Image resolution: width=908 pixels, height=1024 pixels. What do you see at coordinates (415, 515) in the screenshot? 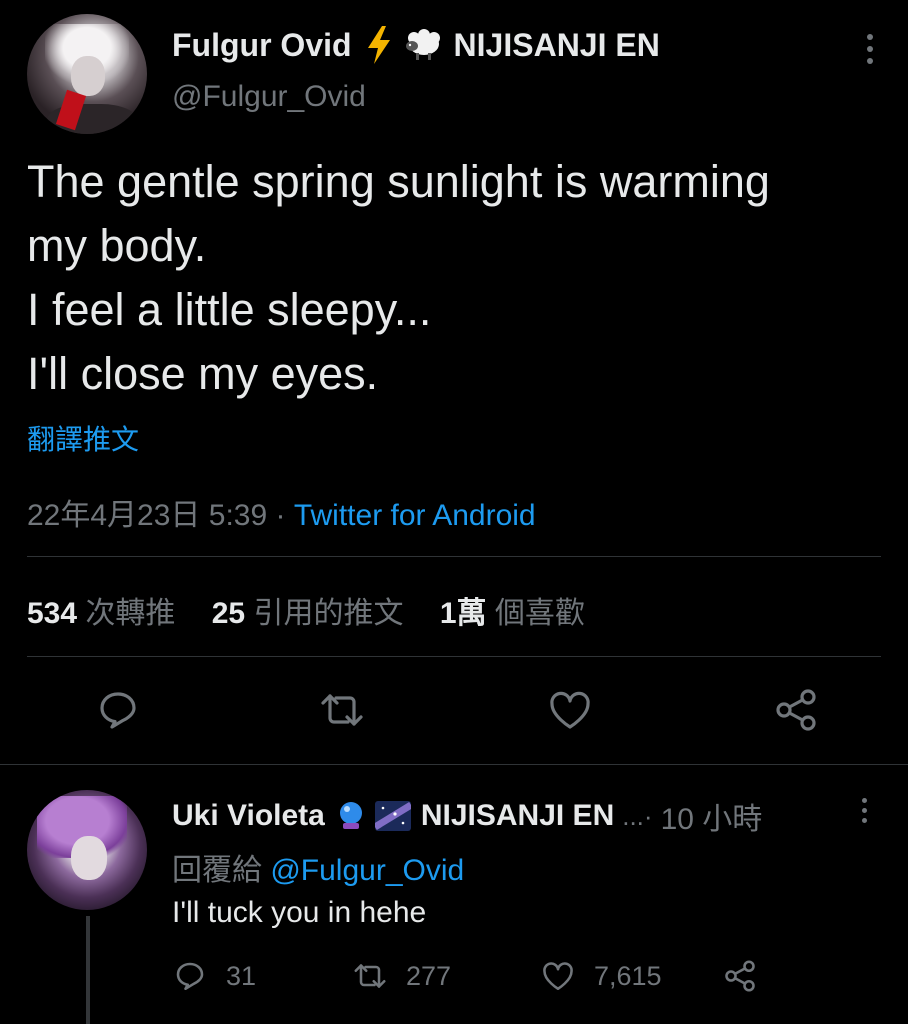
I see `tweet-client-link: Twitter for Android` at bounding box center [415, 515].